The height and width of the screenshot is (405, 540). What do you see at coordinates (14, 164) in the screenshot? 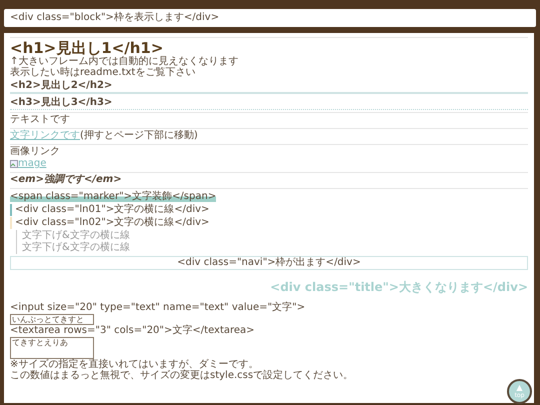
I see `broken-image-icon` at bounding box center [14, 164].